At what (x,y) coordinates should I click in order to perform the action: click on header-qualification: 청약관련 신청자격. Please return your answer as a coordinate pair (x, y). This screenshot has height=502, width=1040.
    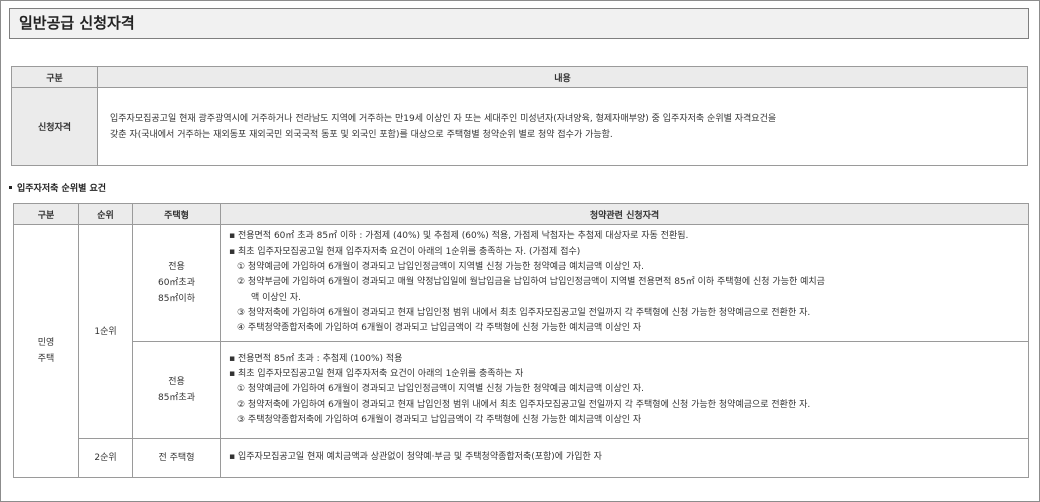
    Looking at the image, I should click on (624, 214).